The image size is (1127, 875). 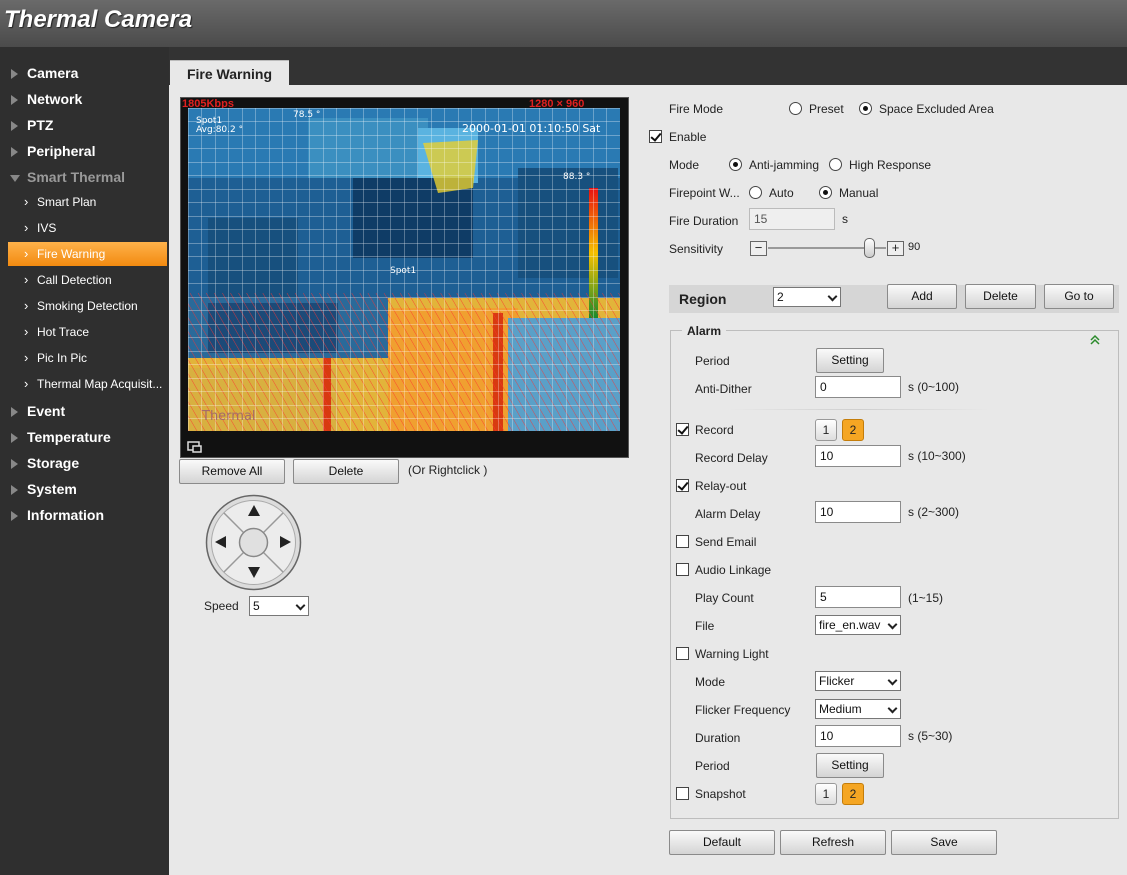 I want to click on fire-duration-input: 15, so click(x=792, y=219).